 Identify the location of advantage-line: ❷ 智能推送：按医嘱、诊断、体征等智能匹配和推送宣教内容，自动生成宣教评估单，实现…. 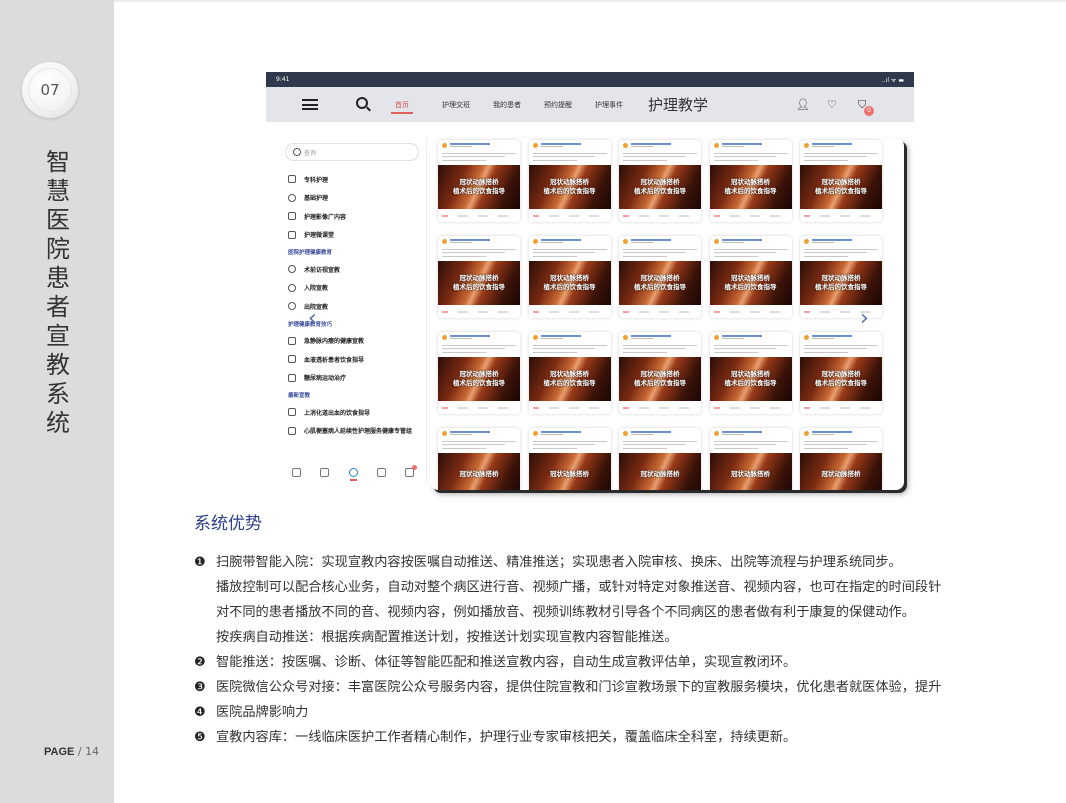
(594, 662).